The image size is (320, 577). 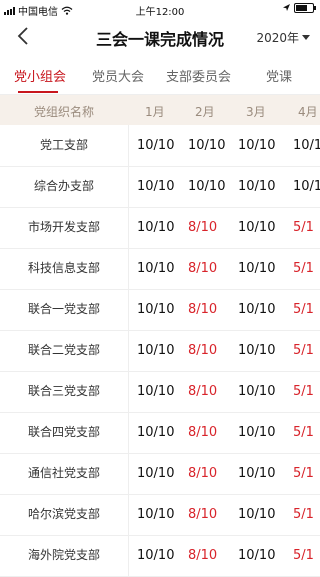 I want to click on table-row: 通信社党支部 10/10 8/10 10/10 5/1, so click(x=160, y=474).